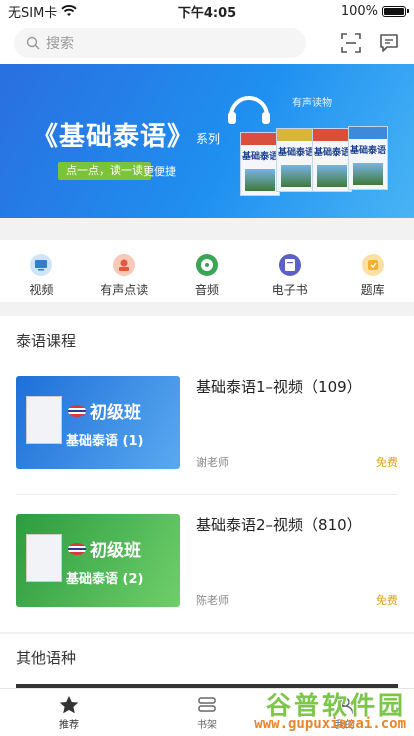 The height and width of the screenshot is (736, 414). I want to click on section-title: 泰语课程, so click(46, 341).